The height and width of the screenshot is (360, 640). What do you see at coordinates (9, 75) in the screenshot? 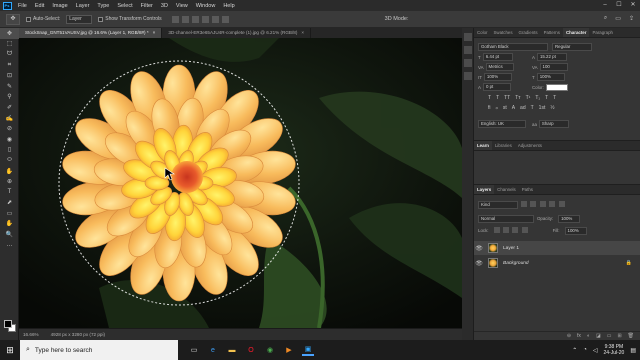
I see `crop-tool: ⊡` at bounding box center [9, 75].